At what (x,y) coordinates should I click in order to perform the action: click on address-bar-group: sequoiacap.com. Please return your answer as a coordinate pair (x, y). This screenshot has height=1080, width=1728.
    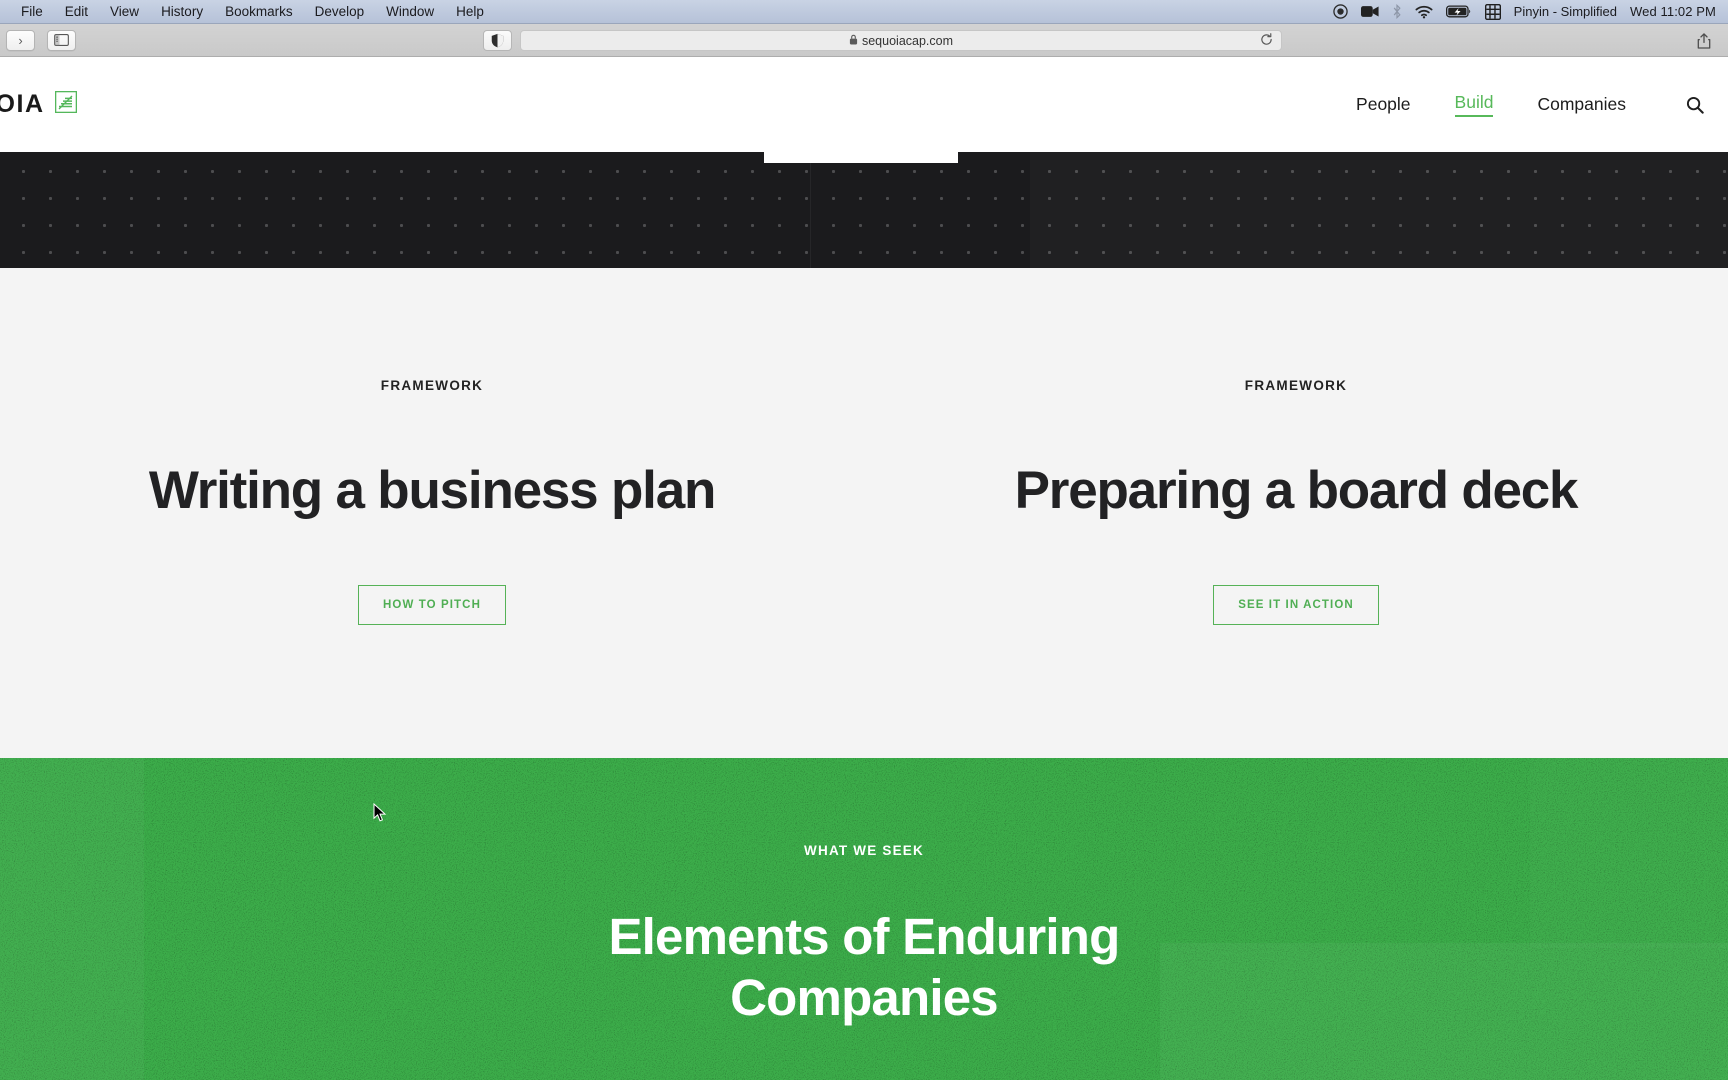
    Looking at the image, I should click on (882, 40).